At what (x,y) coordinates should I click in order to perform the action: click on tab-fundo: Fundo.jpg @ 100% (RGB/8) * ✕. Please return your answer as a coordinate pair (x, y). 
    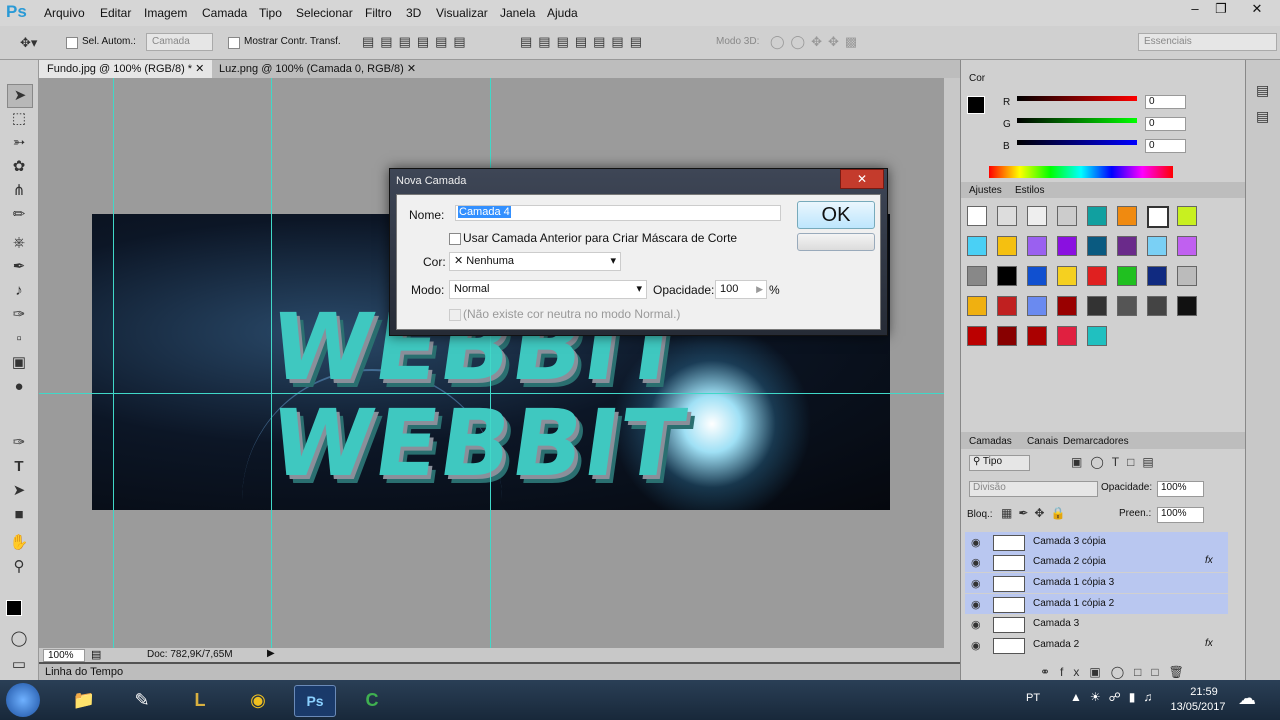
    Looking at the image, I should click on (126, 69).